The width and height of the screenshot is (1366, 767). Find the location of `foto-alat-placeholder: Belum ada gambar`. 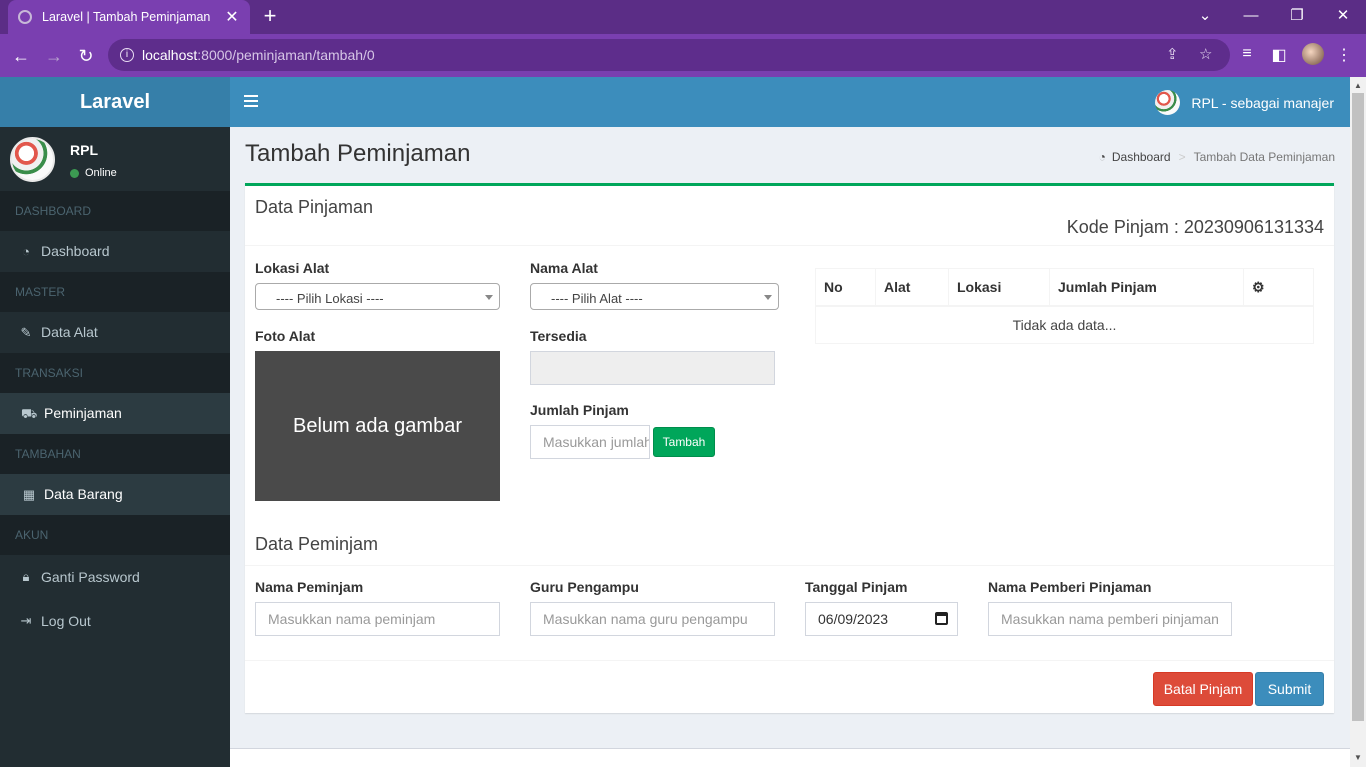

foto-alat-placeholder: Belum ada gambar is located at coordinates (377, 426).